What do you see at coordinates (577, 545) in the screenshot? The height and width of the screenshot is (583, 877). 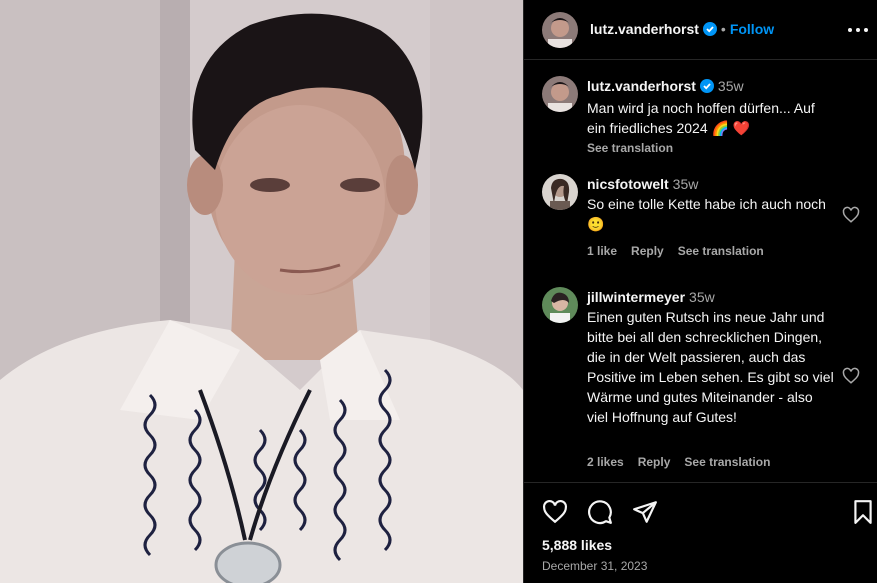 I see `post-likes-count: 5,888 likes` at bounding box center [577, 545].